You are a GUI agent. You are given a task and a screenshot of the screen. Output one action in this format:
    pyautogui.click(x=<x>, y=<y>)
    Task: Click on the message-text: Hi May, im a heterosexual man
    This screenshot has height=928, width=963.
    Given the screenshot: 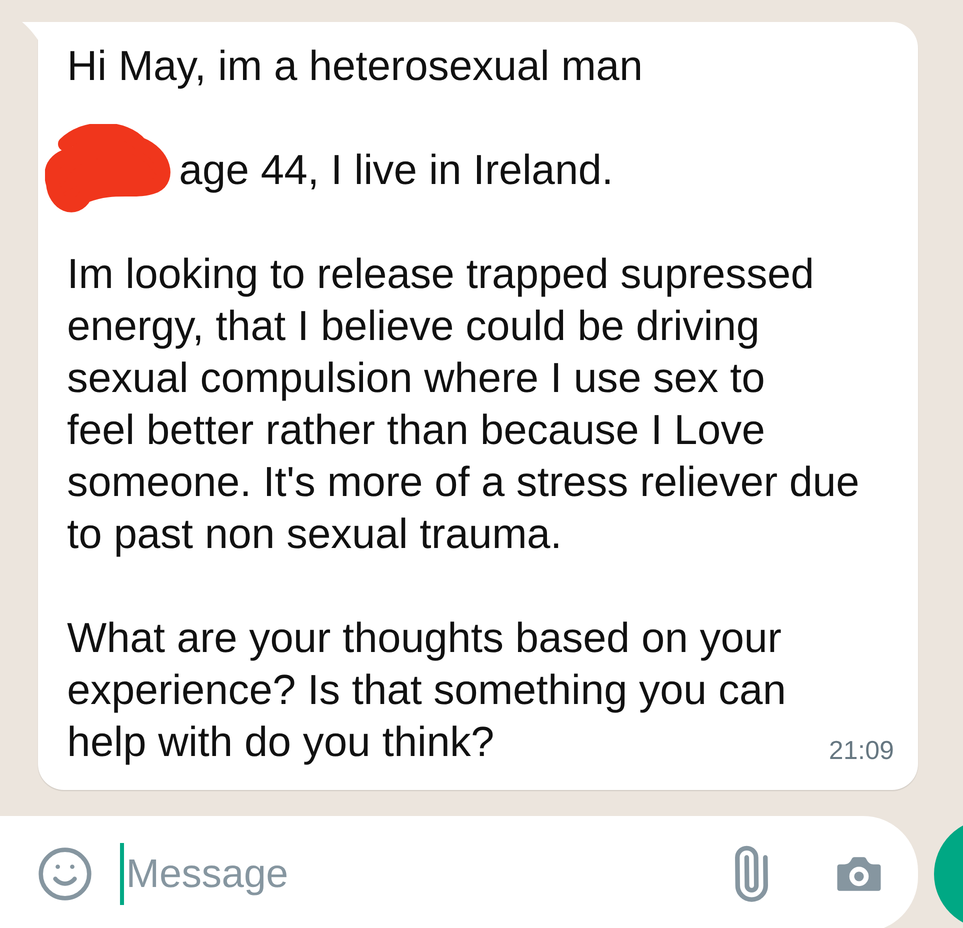 What is the action you would take?
    pyautogui.click(x=355, y=66)
    